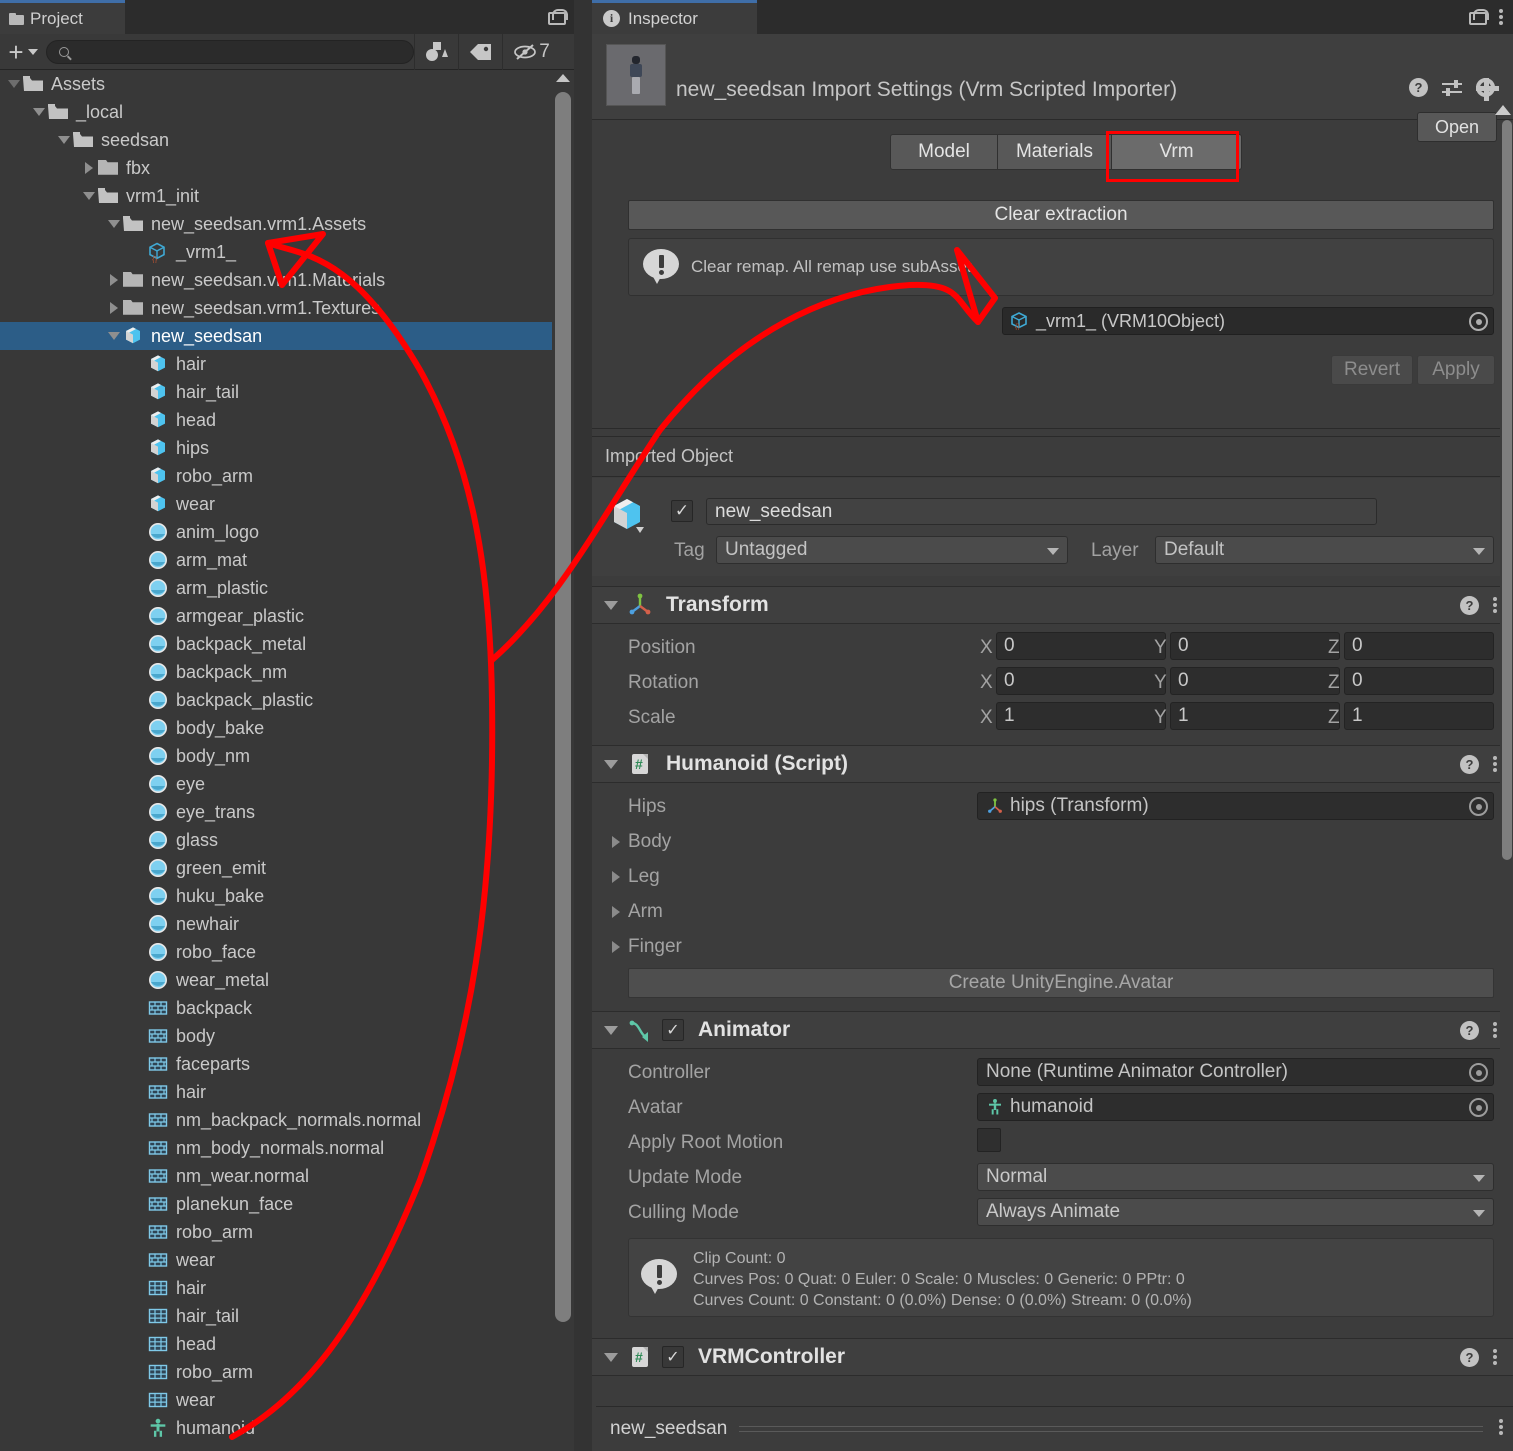  I want to click on vrmcontroller-component-header: # ✓ VRMController ?, so click(1052, 1357).